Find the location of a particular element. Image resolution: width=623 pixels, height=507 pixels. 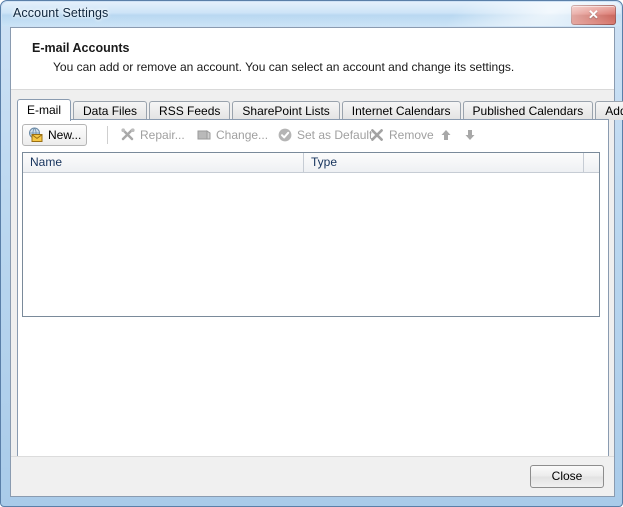

move-down-arrow-icon is located at coordinates (470, 135).